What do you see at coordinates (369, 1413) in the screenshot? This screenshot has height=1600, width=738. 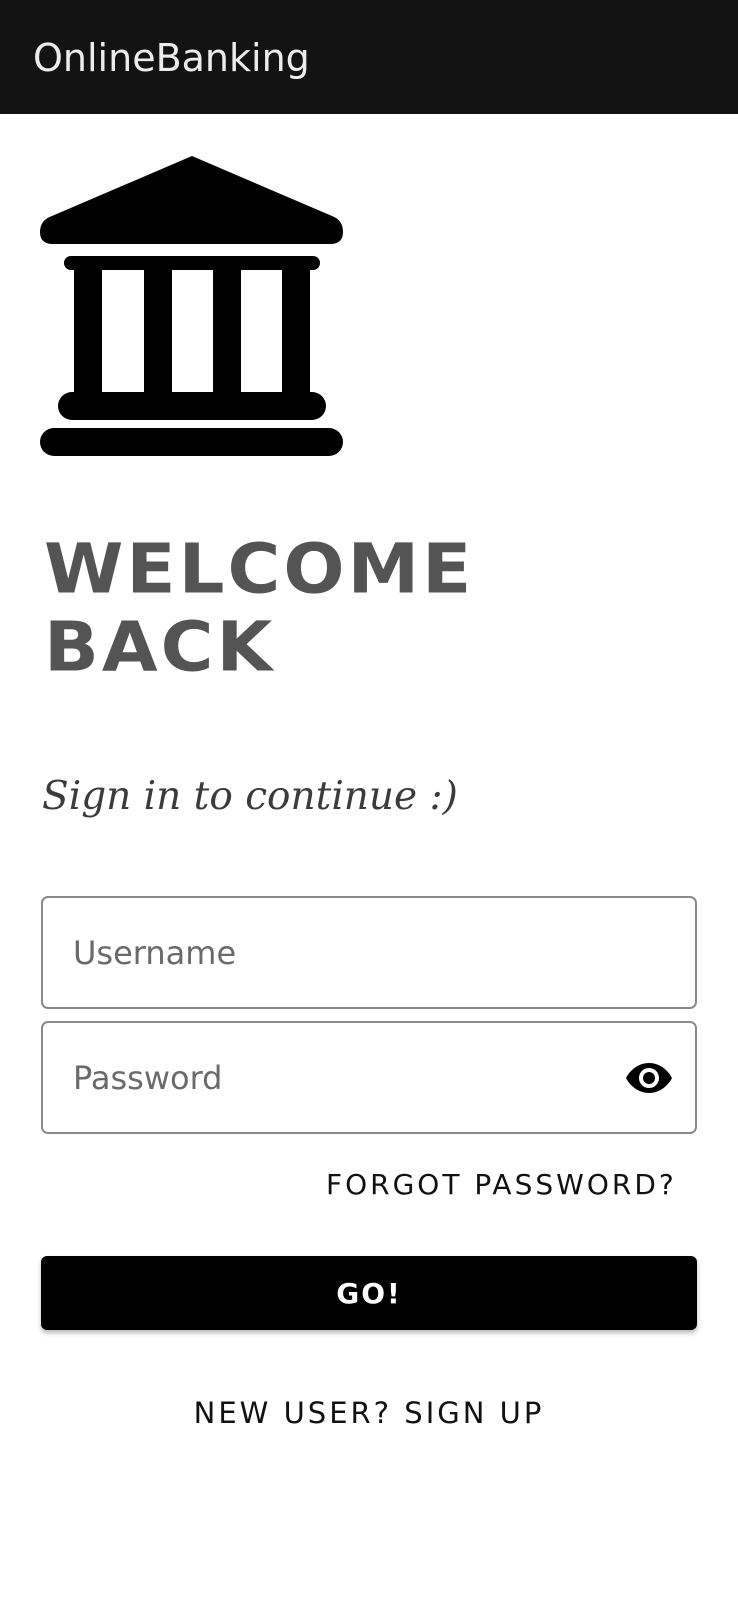 I see `signup-link: NEW USER? SIGN UP` at bounding box center [369, 1413].